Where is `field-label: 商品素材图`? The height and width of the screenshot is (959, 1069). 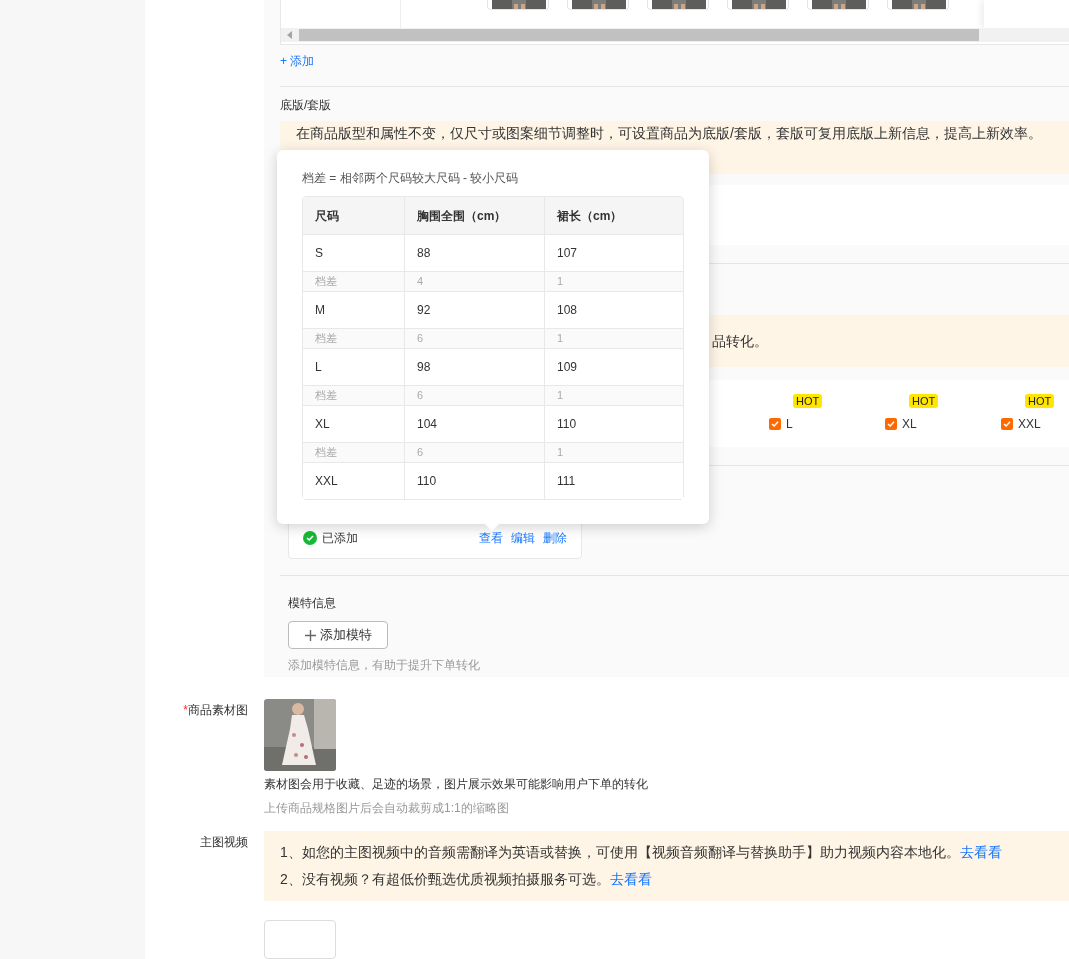
field-label: 商品素材图 is located at coordinates (218, 710).